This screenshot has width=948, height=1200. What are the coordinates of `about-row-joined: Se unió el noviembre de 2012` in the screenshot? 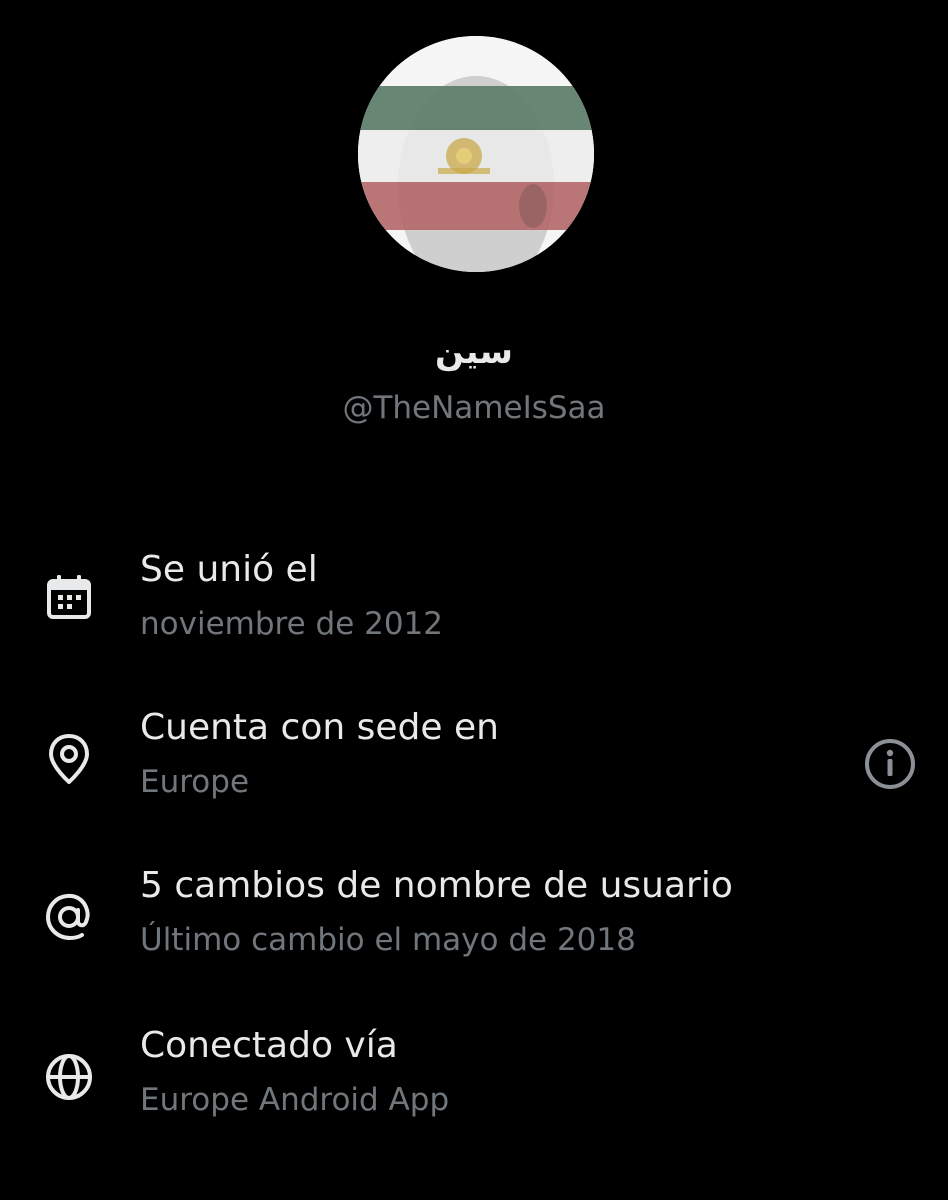 It's located at (474, 608).